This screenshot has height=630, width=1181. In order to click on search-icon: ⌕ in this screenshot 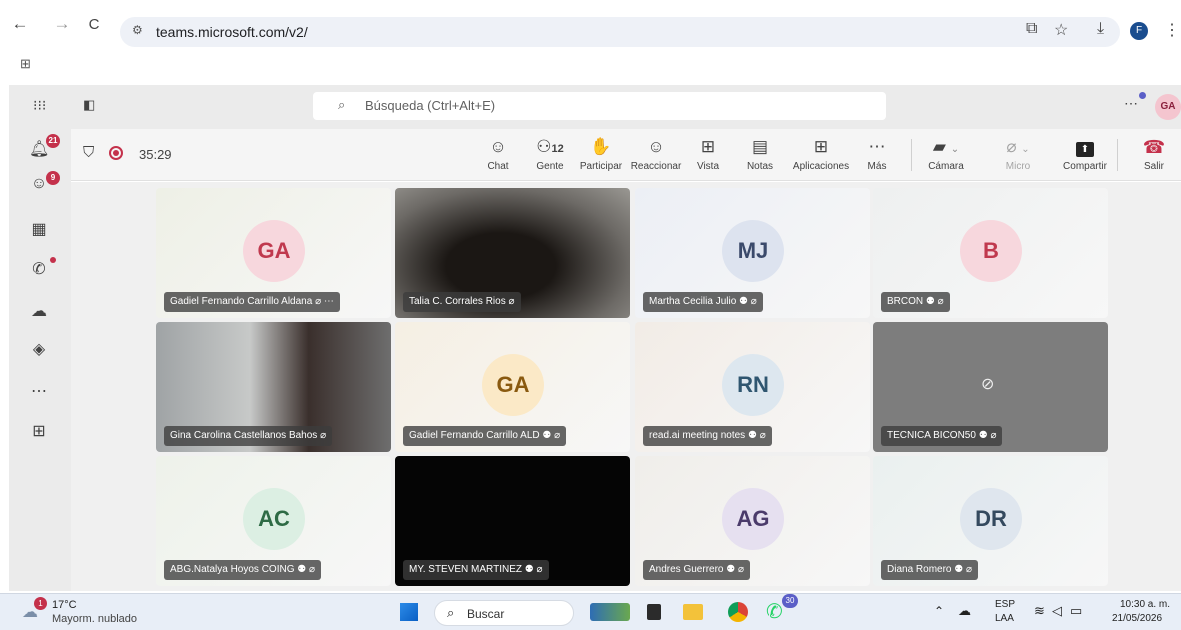, I will do `click(342, 104)`.